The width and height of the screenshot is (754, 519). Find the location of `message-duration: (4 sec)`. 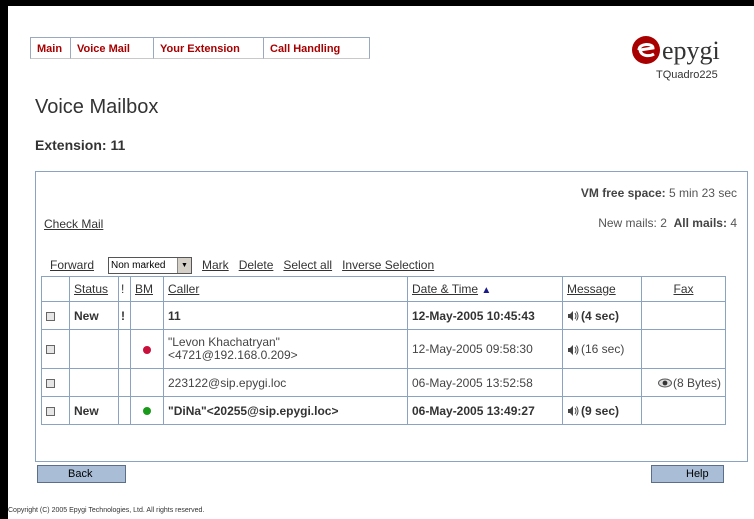

message-duration: (4 sec) is located at coordinates (600, 315).